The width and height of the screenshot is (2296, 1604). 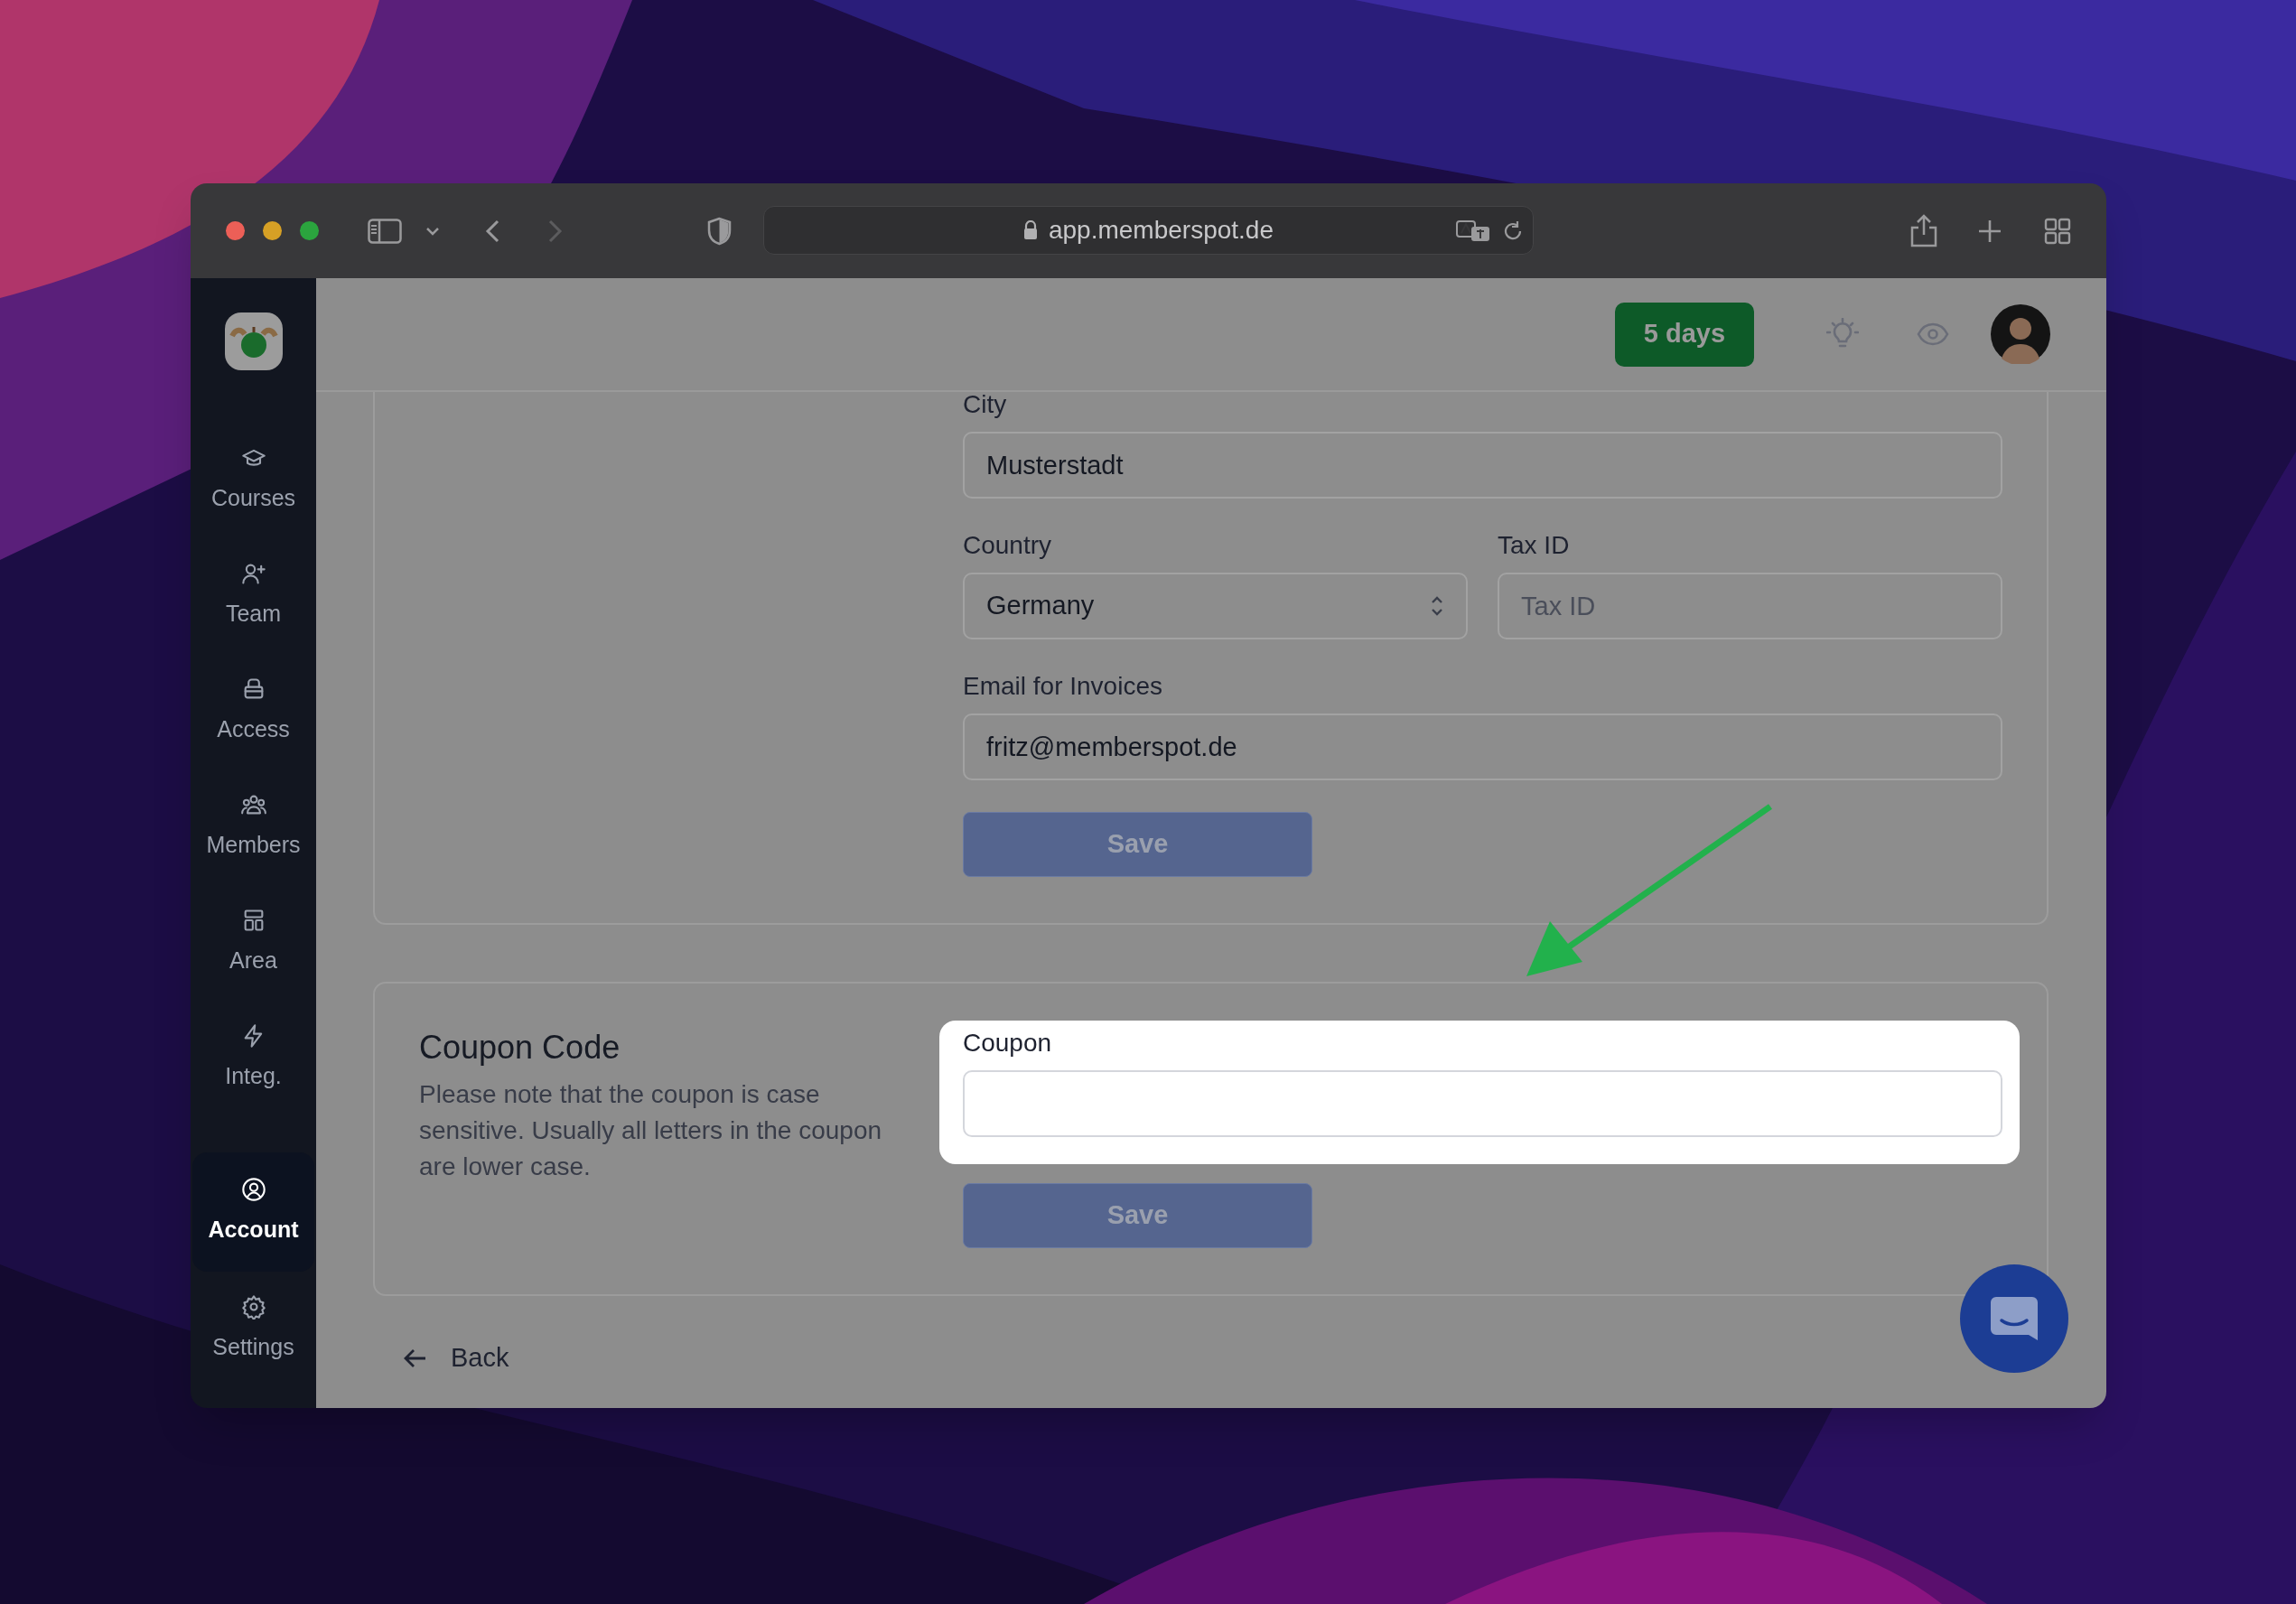 I want to click on minimize-window-button, so click(x=273, y=231).